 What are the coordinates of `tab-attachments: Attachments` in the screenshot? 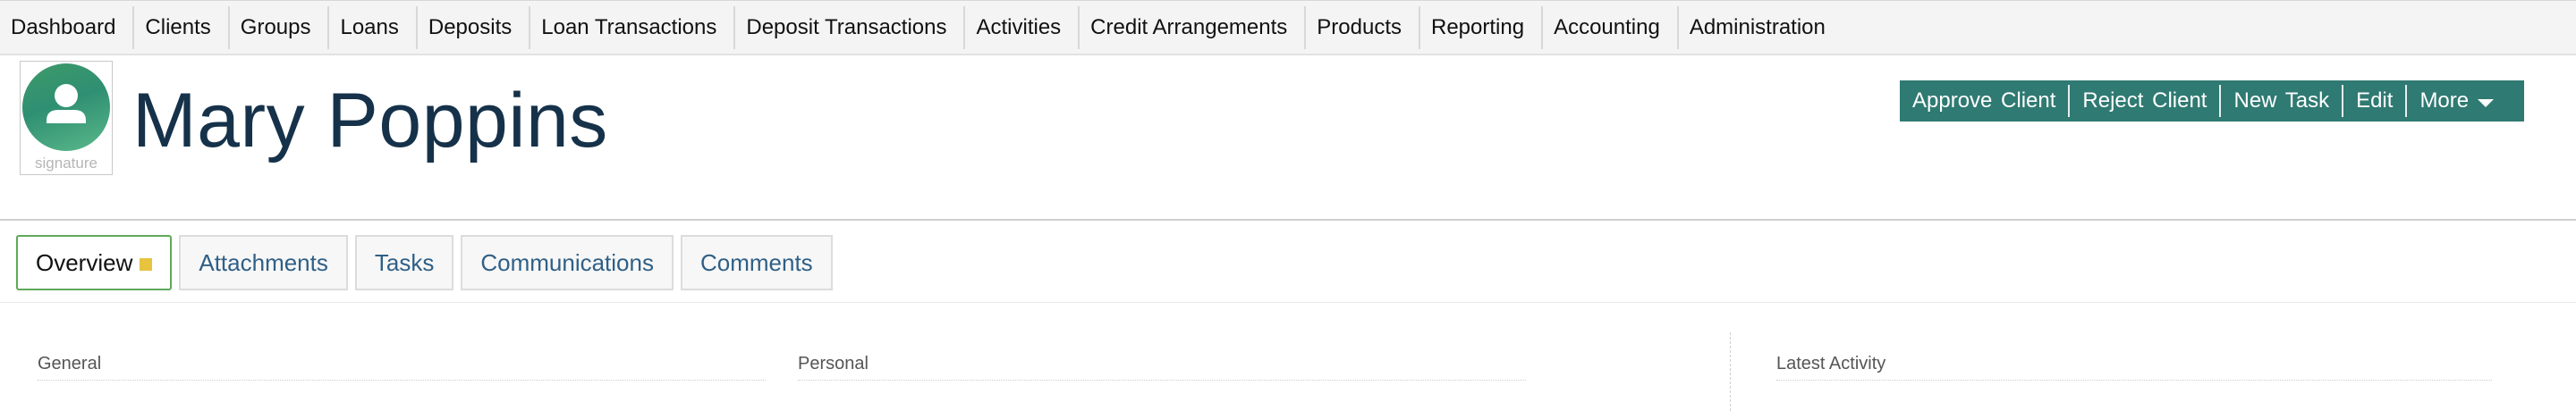 It's located at (263, 262).